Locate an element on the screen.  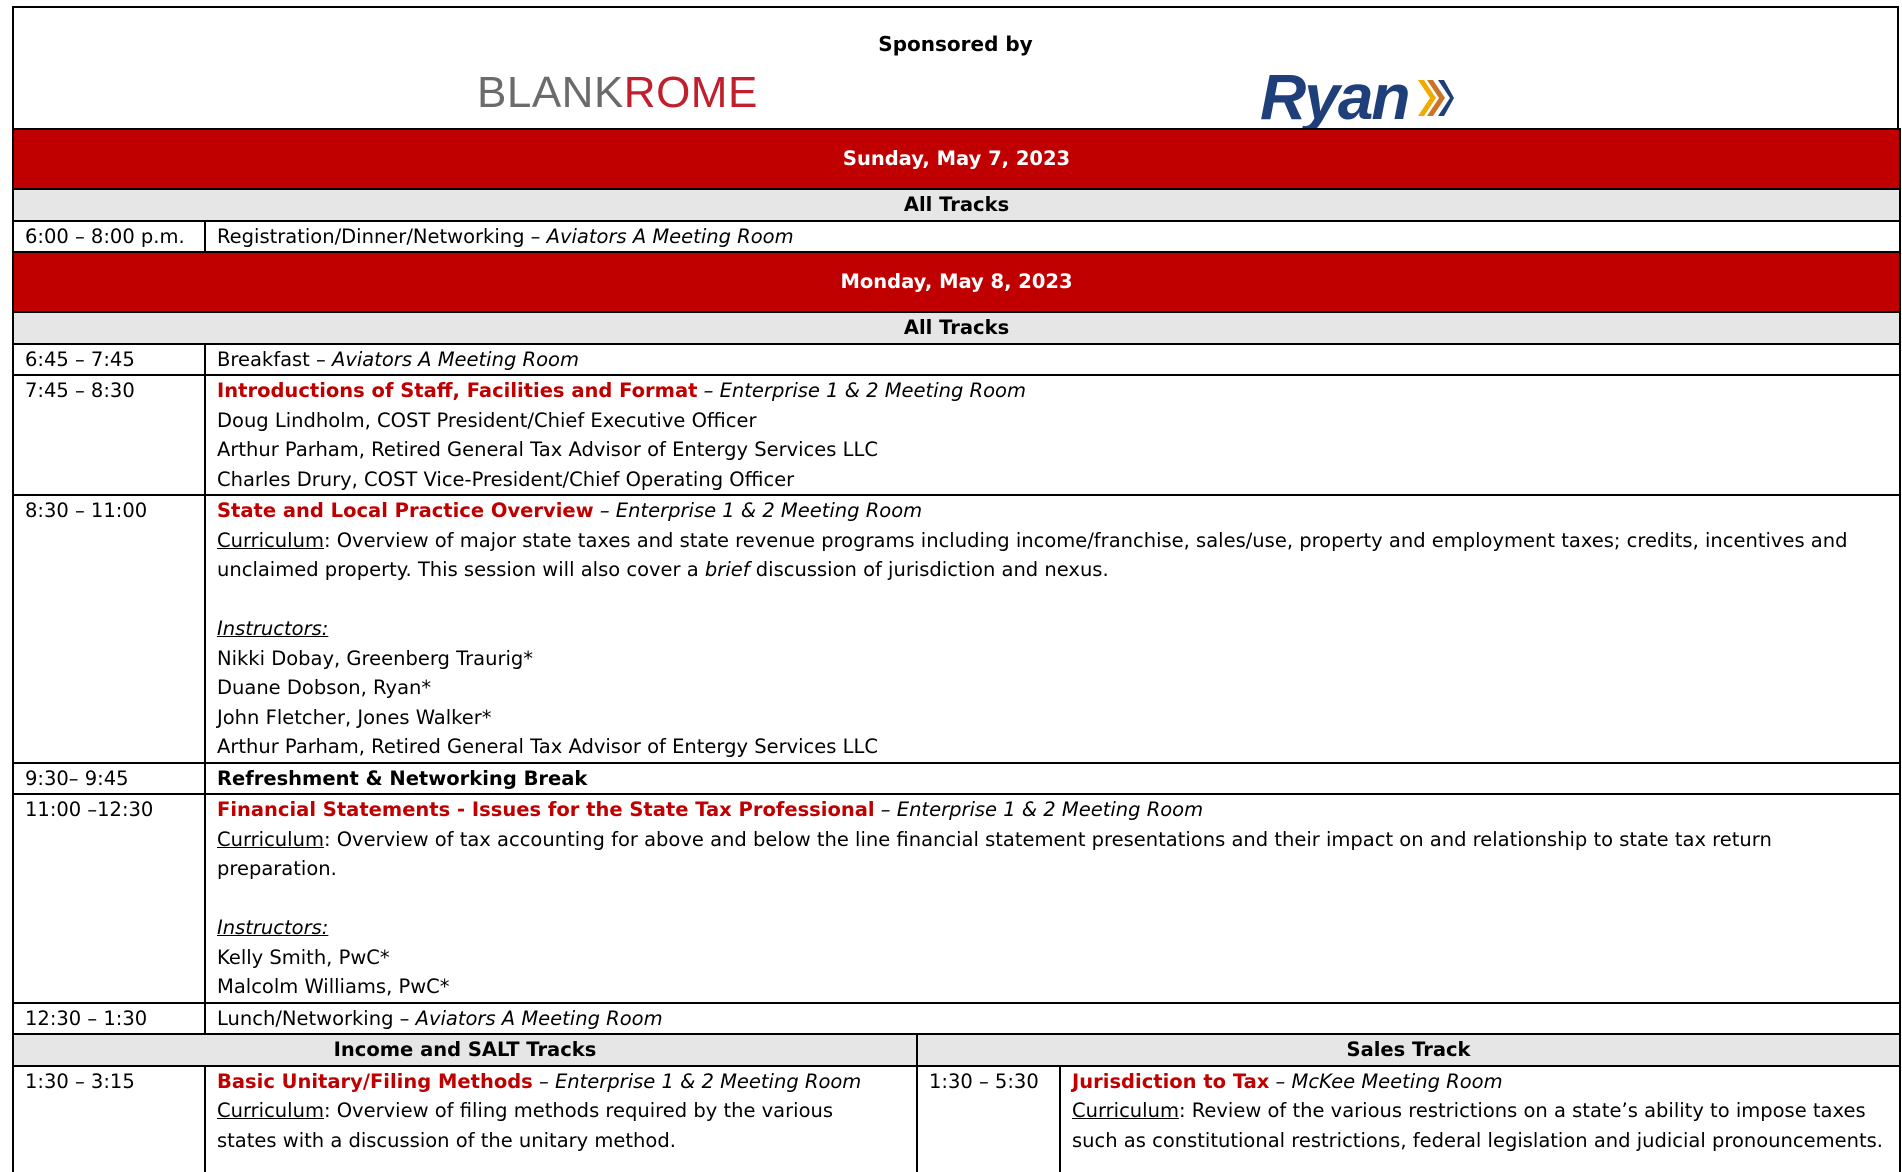
session-time: 1:30 – 3:15 is located at coordinates (109, 1118).